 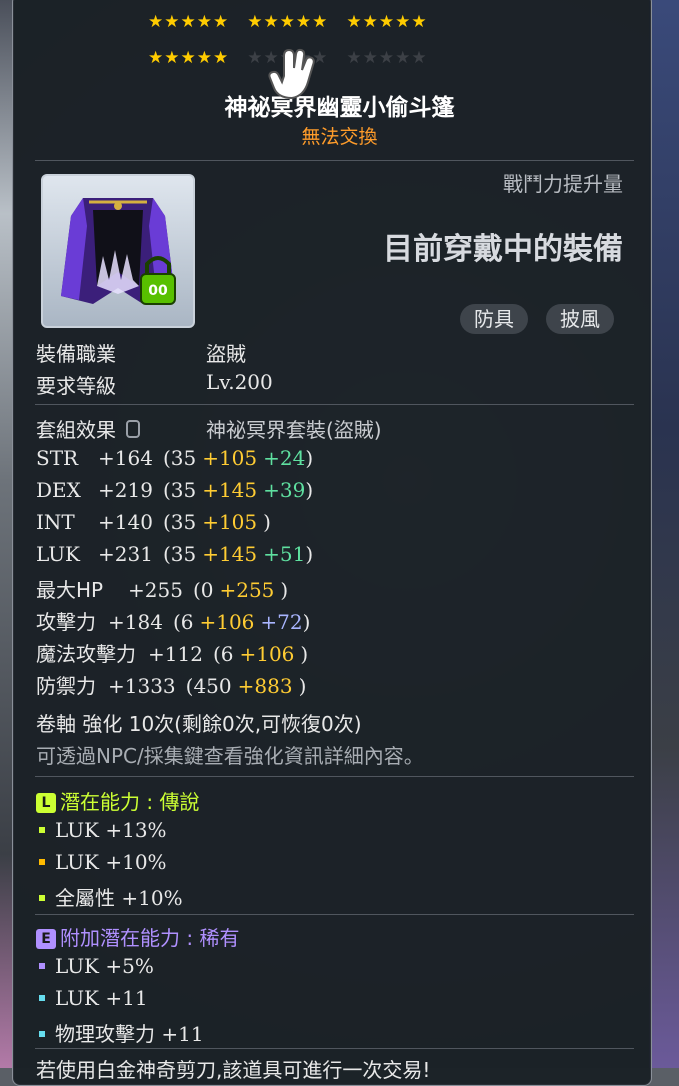 I want to click on potential-line-text: LUK +10%, so click(x=111, y=862).